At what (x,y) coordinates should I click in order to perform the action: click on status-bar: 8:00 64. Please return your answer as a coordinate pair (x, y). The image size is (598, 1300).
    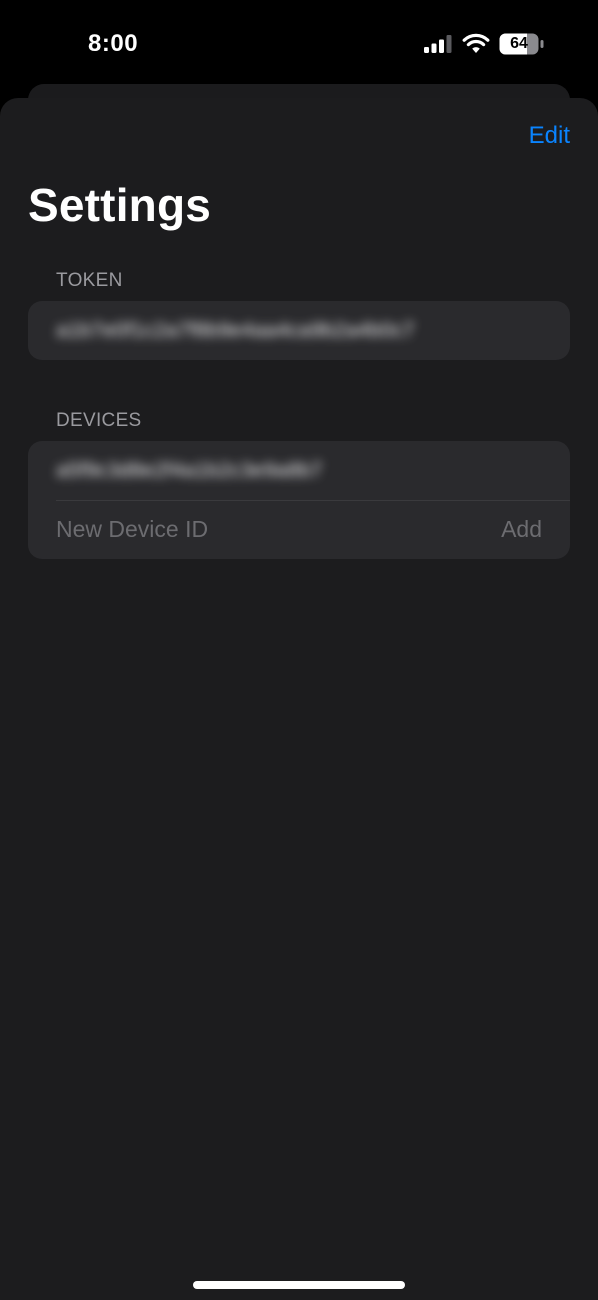
    Looking at the image, I should click on (299, 43).